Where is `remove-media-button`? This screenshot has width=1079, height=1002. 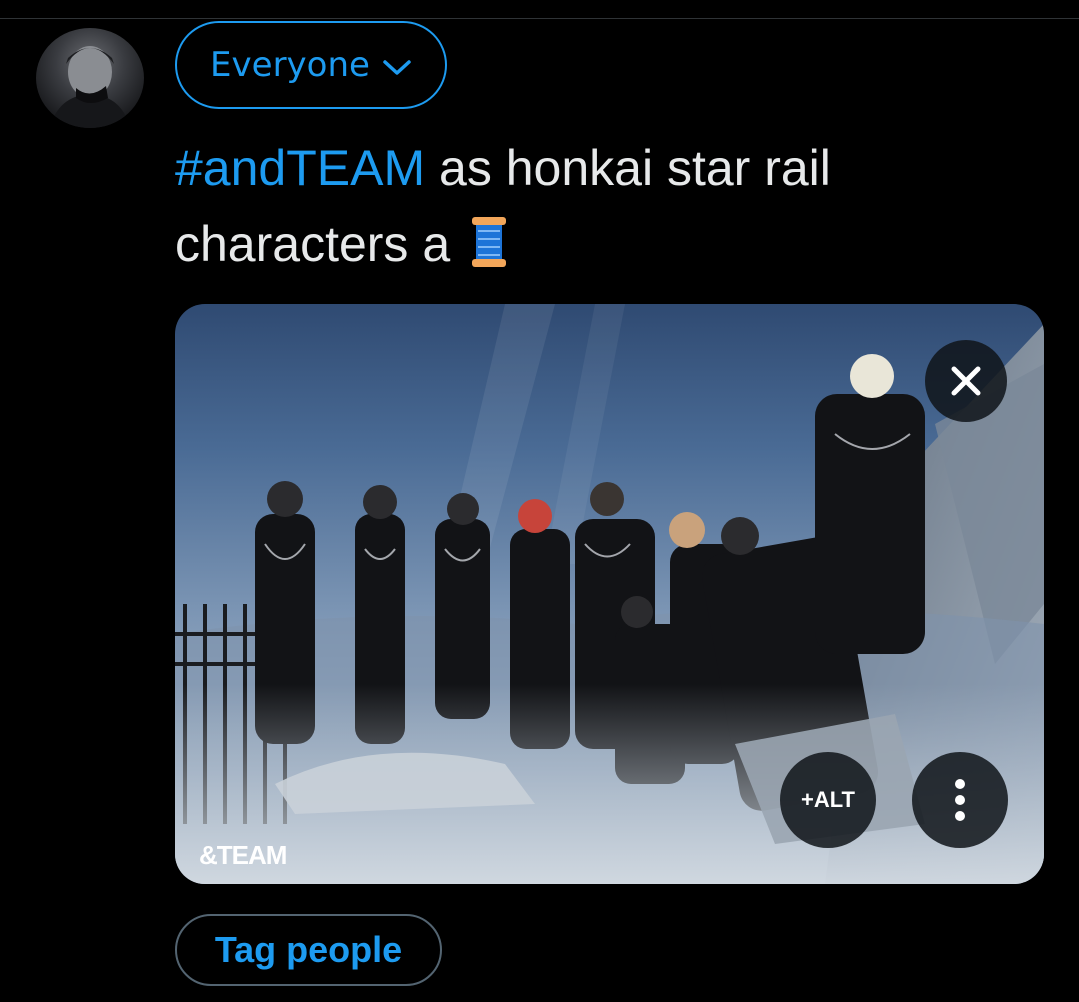 remove-media-button is located at coordinates (966, 381).